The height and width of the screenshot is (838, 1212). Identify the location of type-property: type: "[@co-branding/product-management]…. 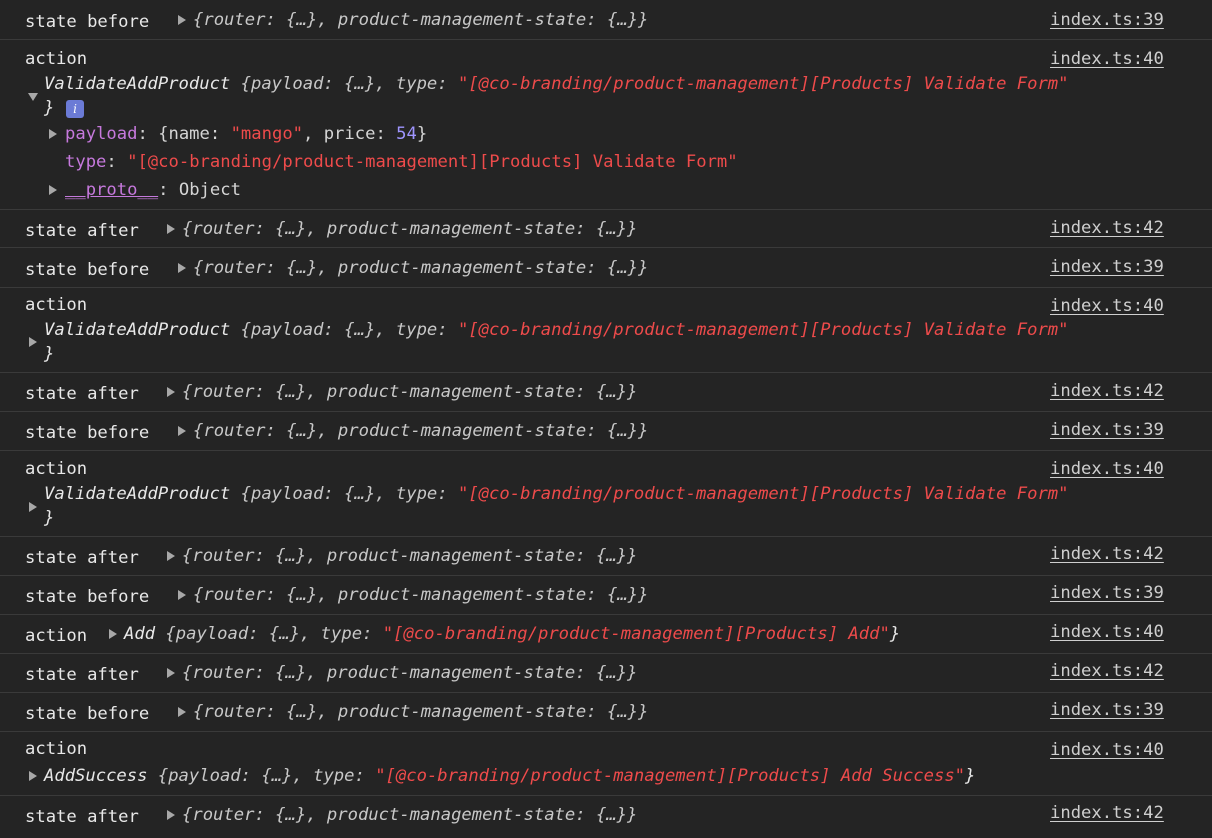
(401, 162).